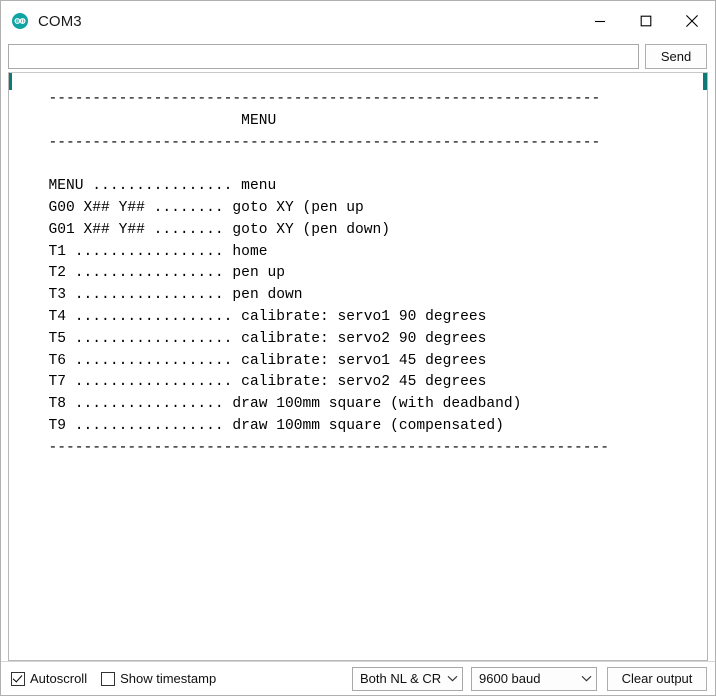 The image size is (716, 696). I want to click on baud-rate-value: 9600 baud, so click(510, 678).